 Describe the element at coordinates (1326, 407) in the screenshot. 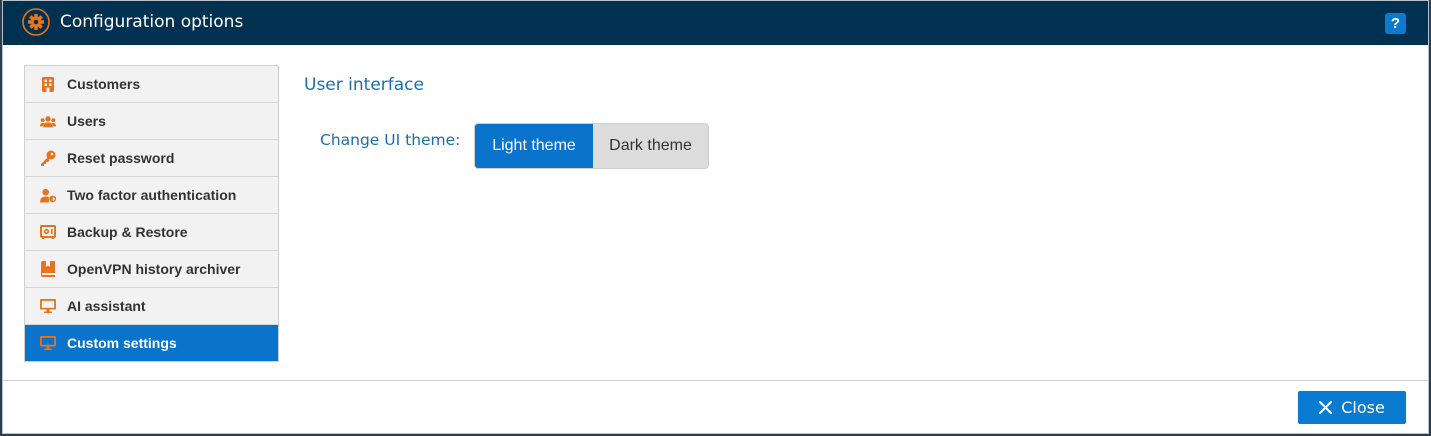

I see `close-icon` at that location.